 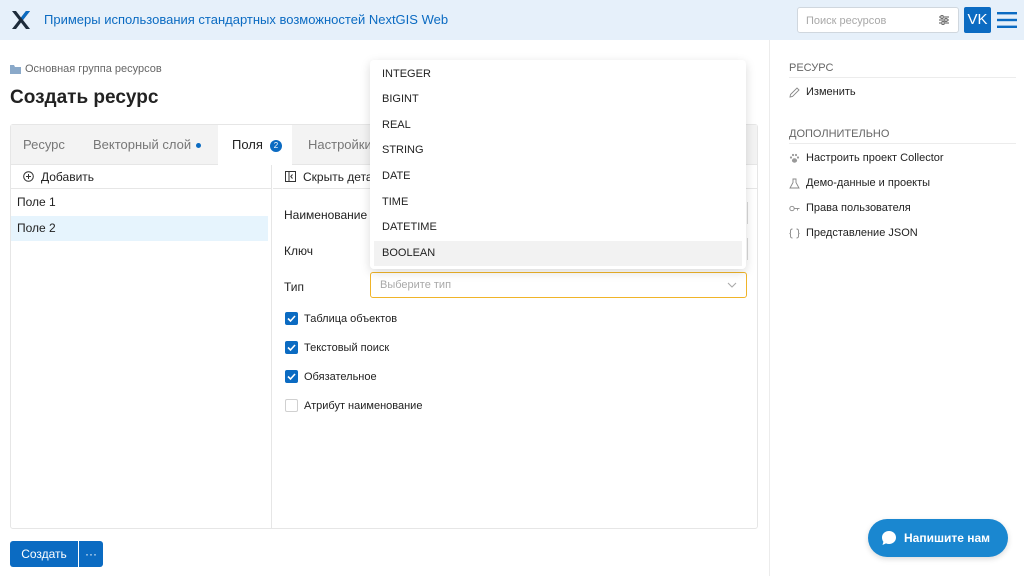 I want to click on type-option-time: TIME, so click(x=558, y=202).